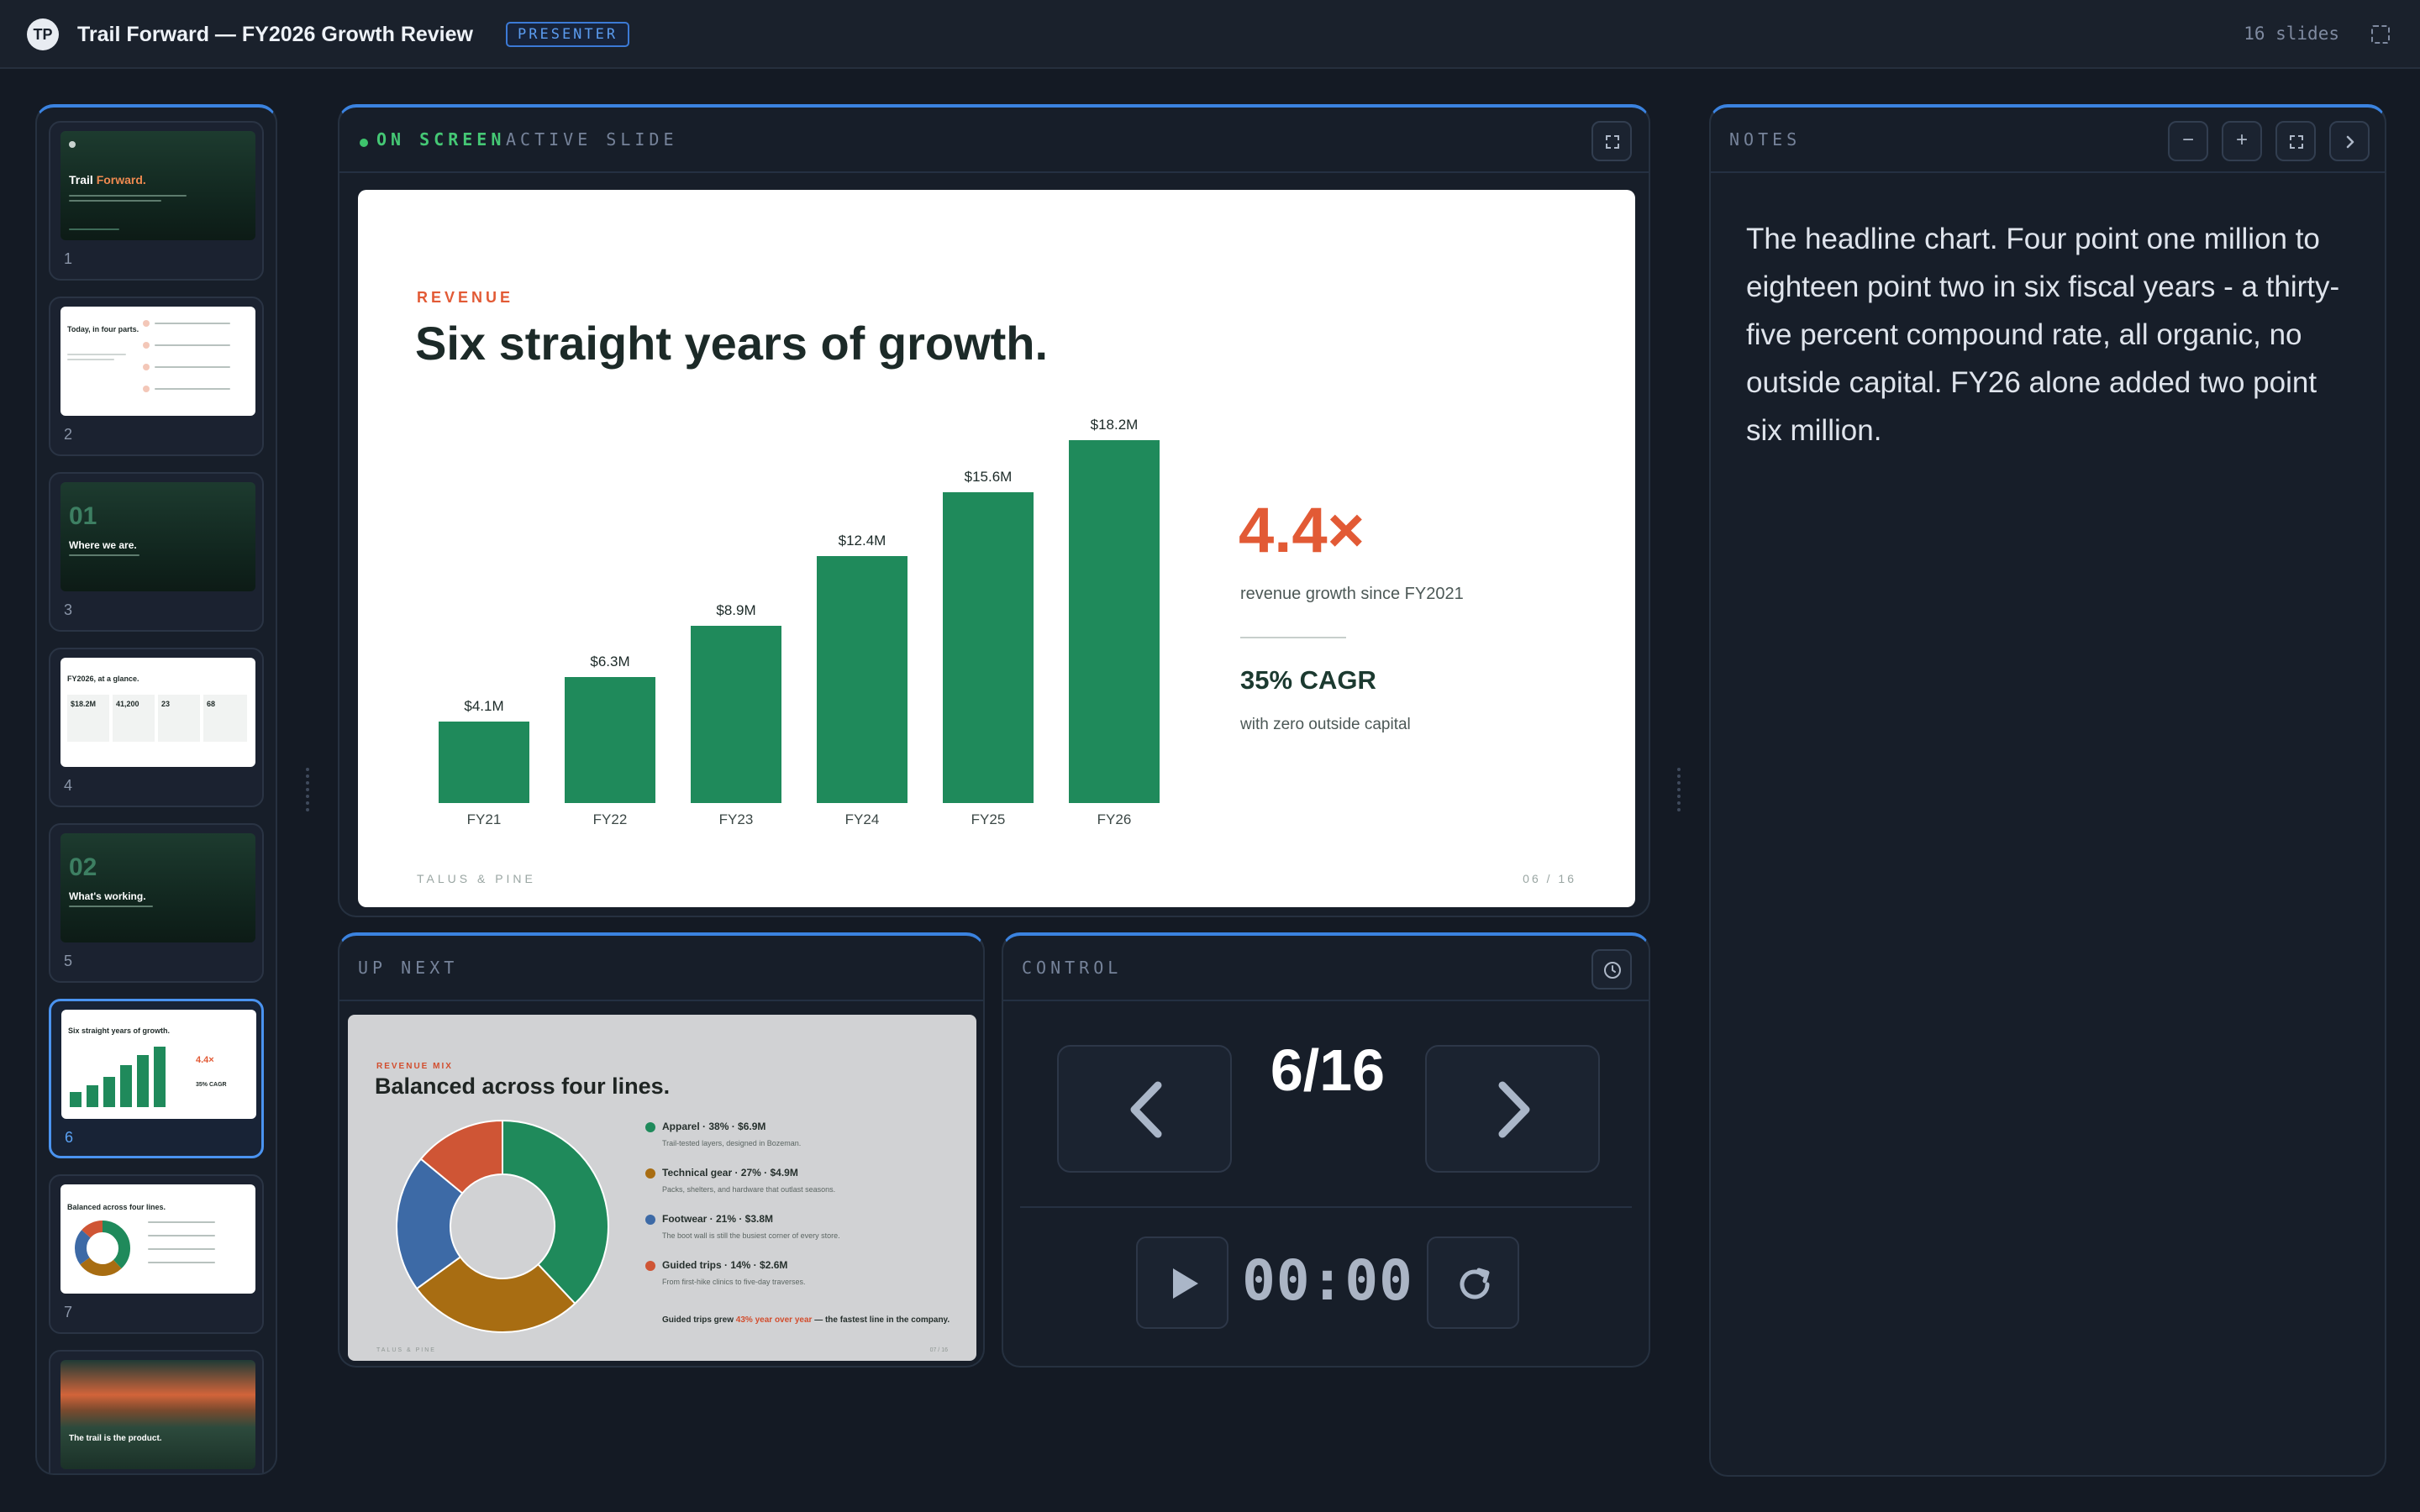 The height and width of the screenshot is (1512, 2420). I want to click on left-resize-handle, so click(307, 789).